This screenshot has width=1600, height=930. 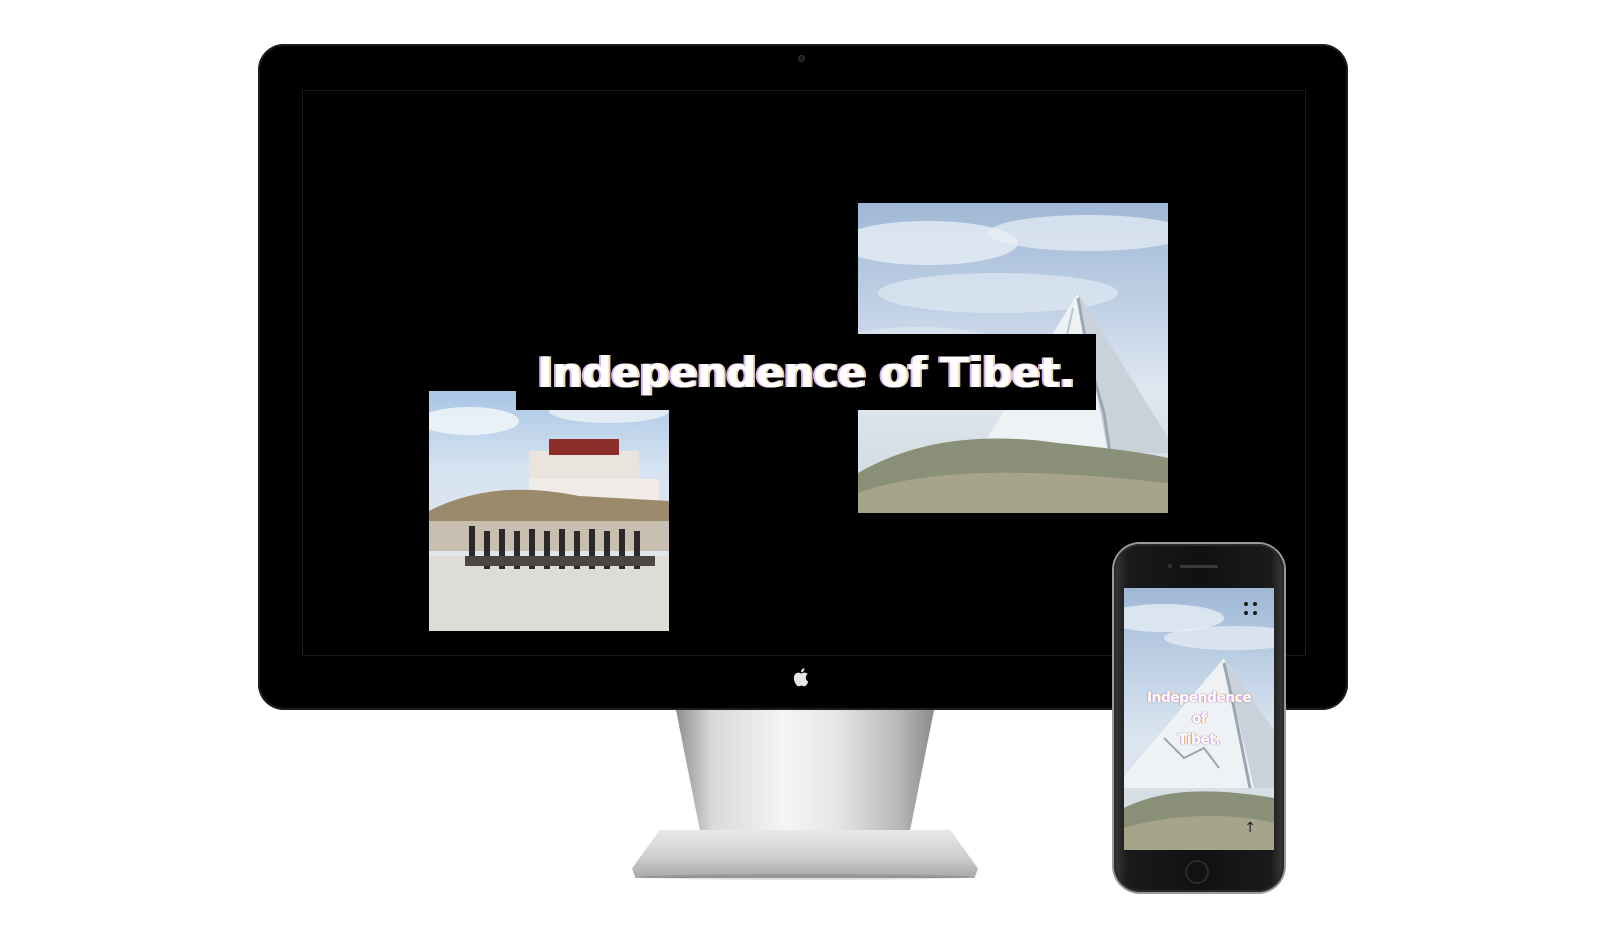 I want to click on page-title: Independence of Tibet., so click(x=806, y=372).